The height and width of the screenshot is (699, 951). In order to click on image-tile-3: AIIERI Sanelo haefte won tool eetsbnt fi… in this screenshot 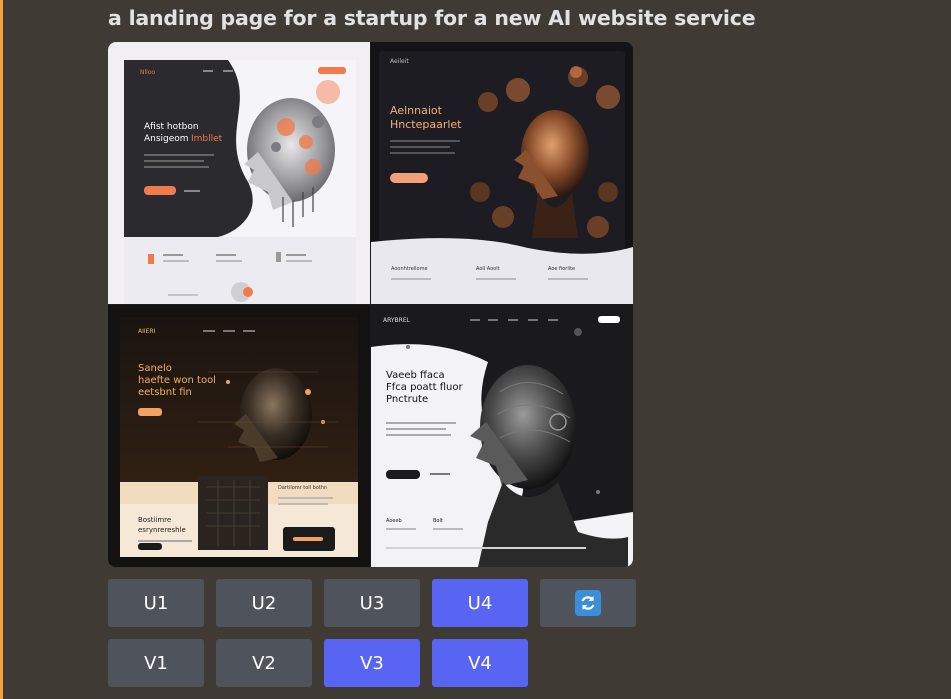, I will do `click(239, 436)`.